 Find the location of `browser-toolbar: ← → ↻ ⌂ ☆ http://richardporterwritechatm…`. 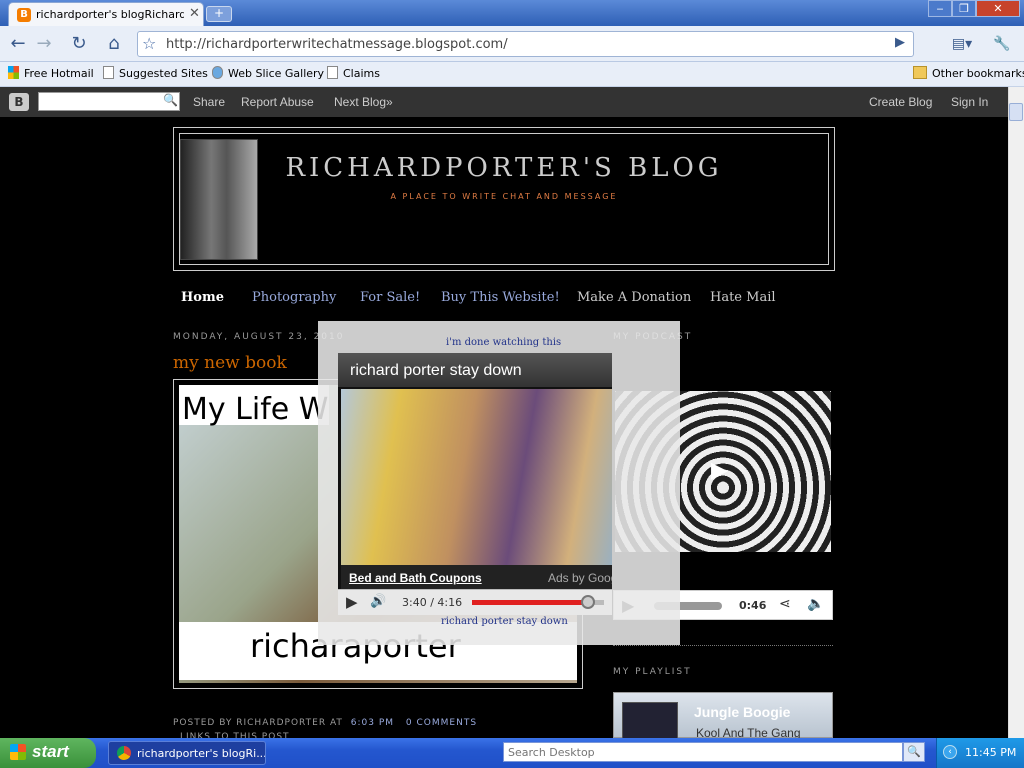

browser-toolbar: ← → ↻ ⌂ ☆ http://richardporterwritechatm… is located at coordinates (512, 44).